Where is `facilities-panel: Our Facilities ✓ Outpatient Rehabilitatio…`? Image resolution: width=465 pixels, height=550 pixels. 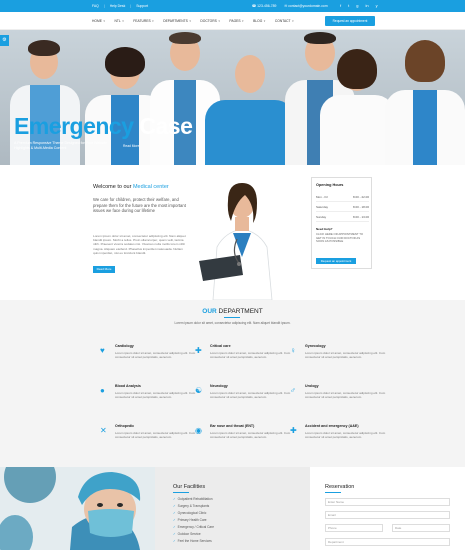
facilities-panel: Our Facilities ✓ Outpatient Rehabilitatio… is located at coordinates (232, 508).